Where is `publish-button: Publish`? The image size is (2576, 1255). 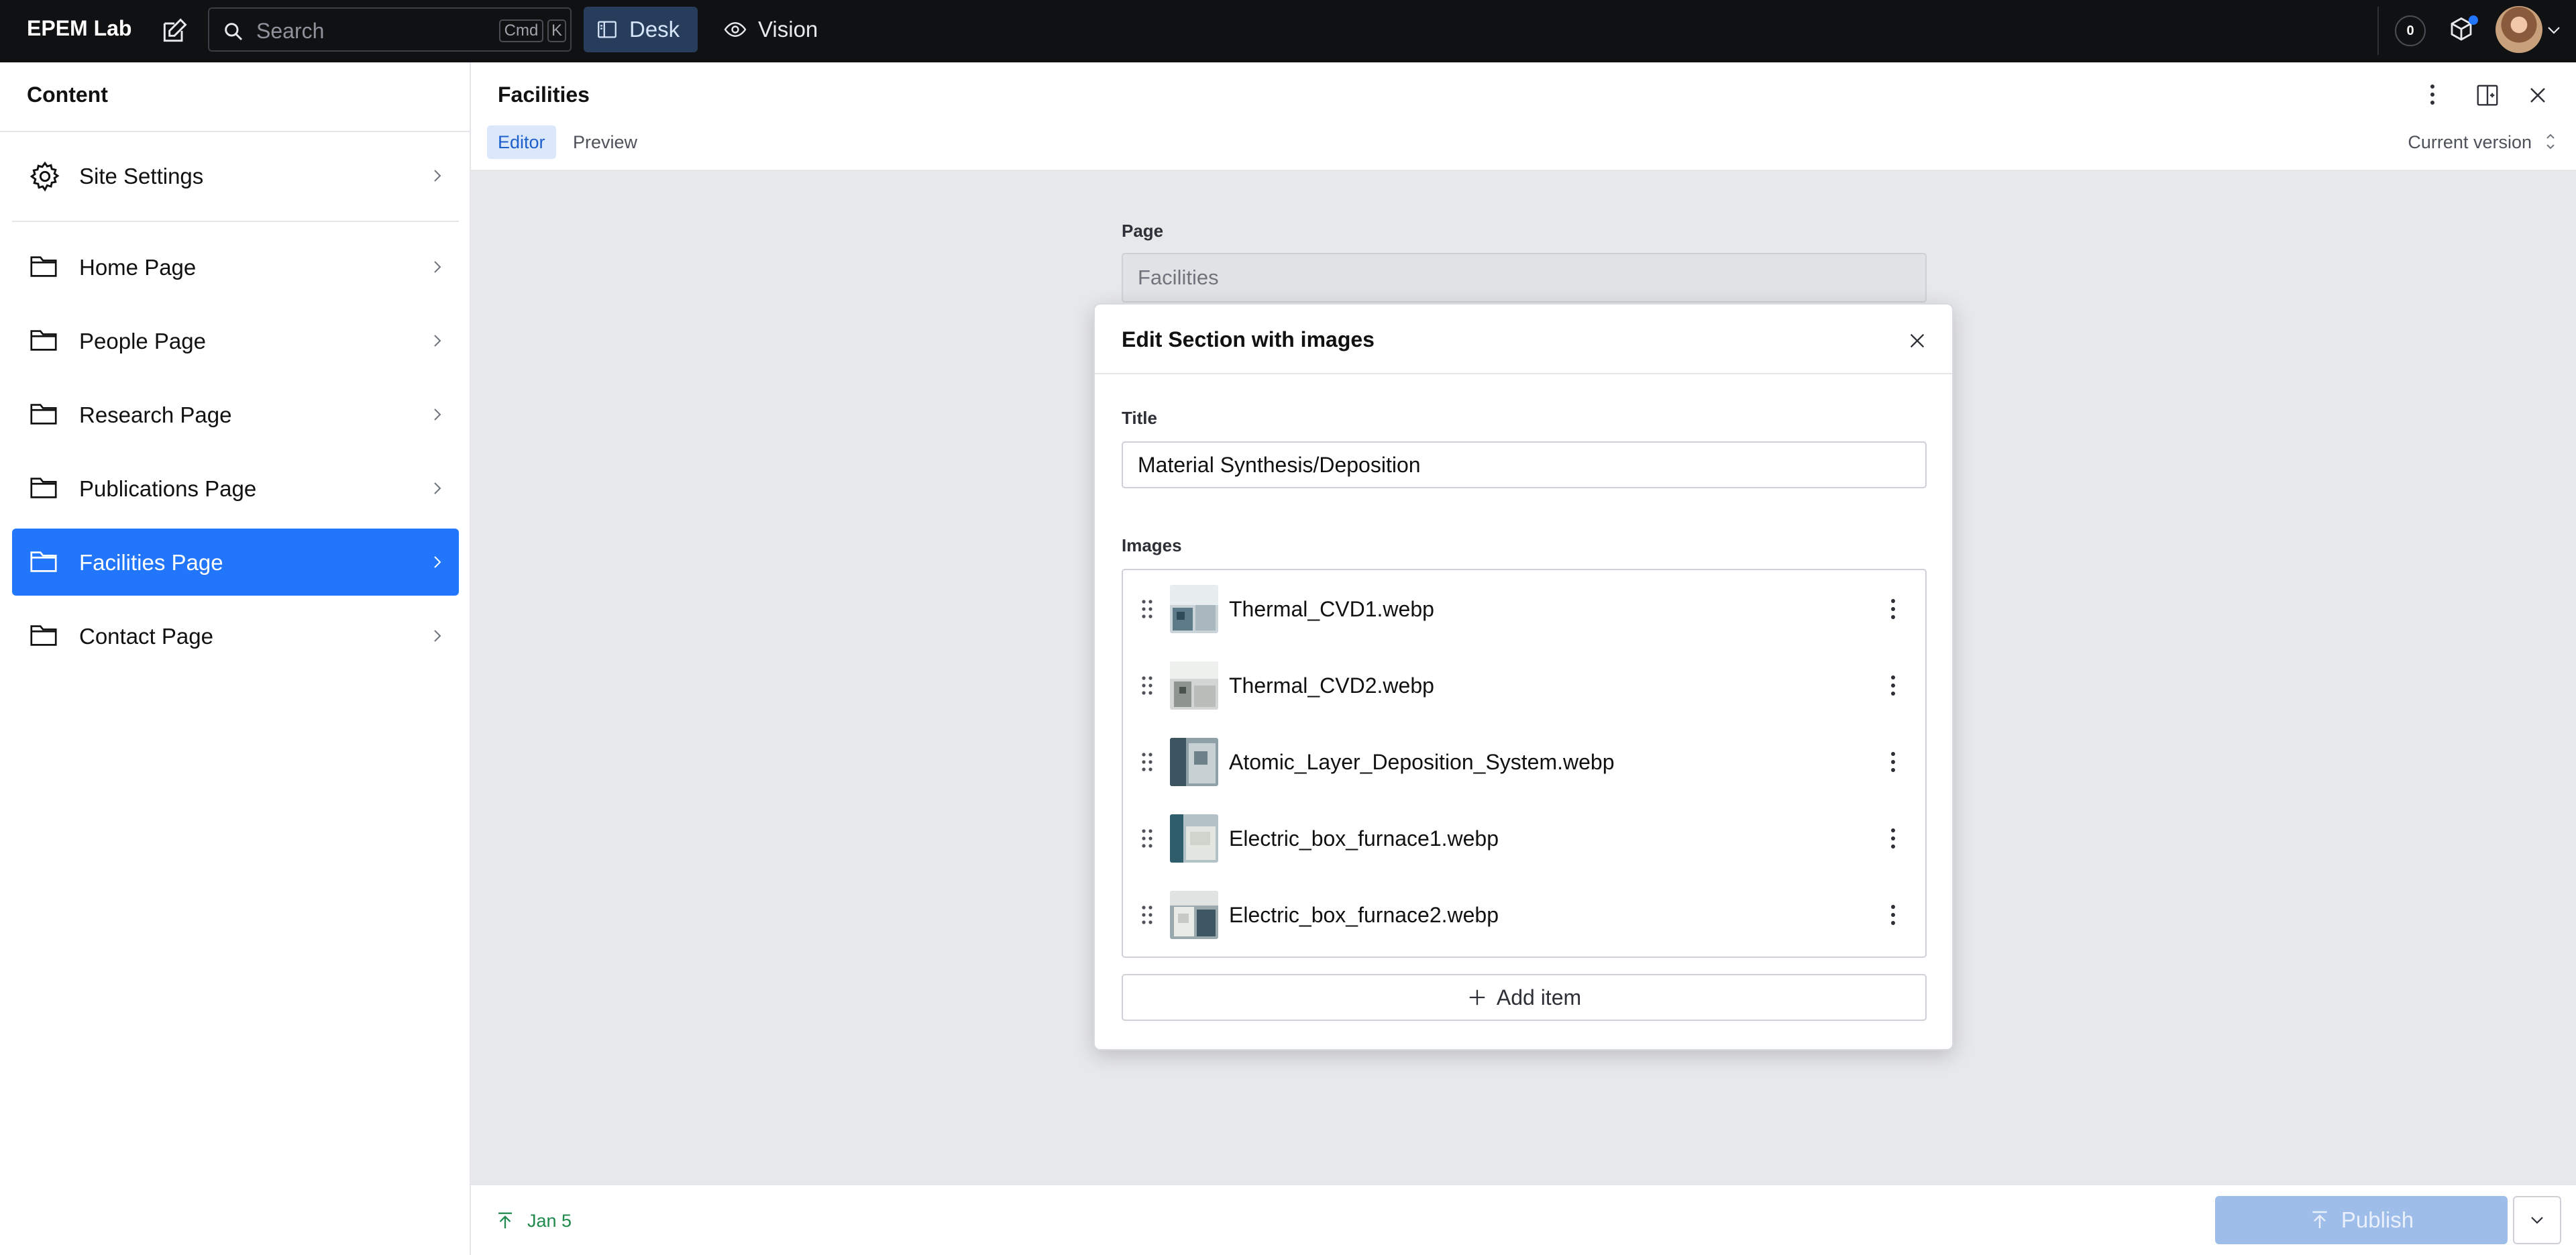 publish-button: Publish is located at coordinates (2361, 1220).